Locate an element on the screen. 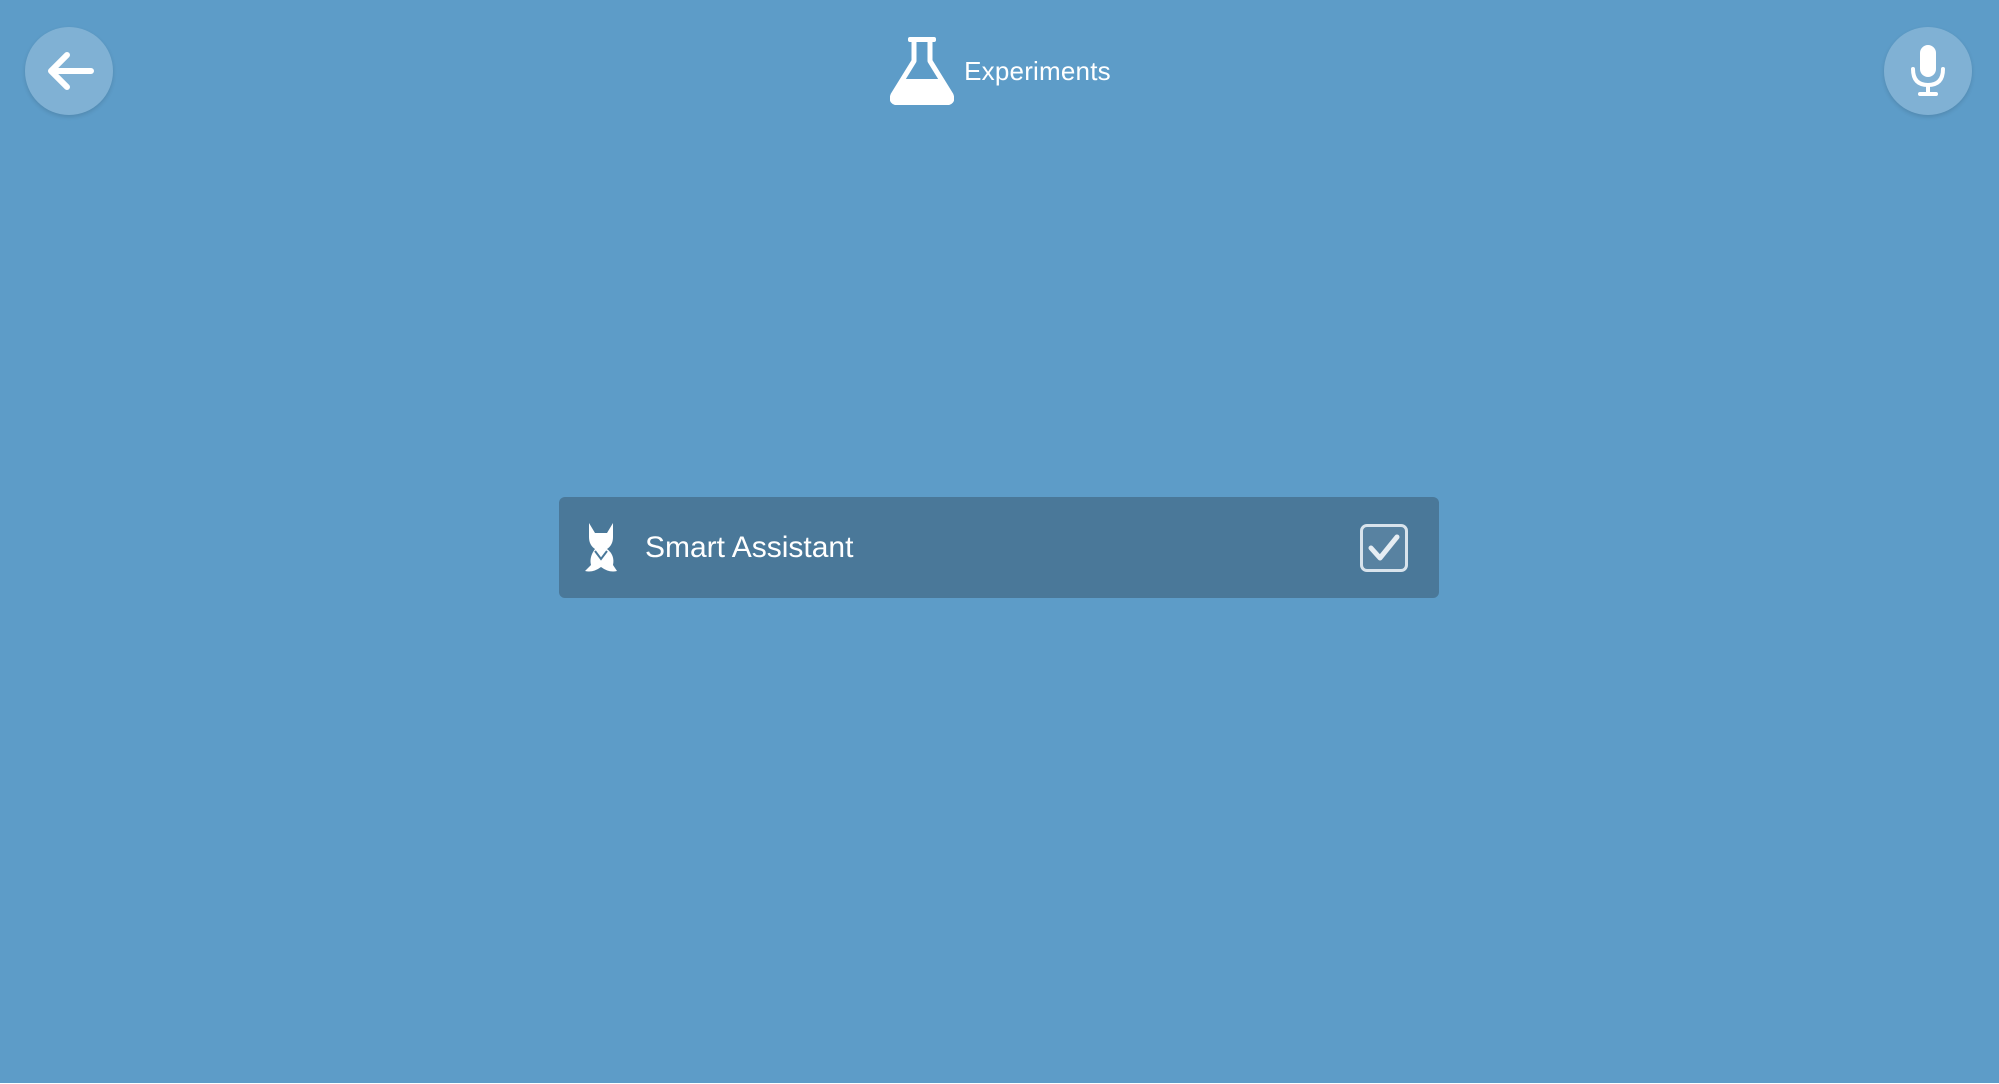 This screenshot has height=1084, width=1999. checkmark-icon is located at coordinates (1384, 547).